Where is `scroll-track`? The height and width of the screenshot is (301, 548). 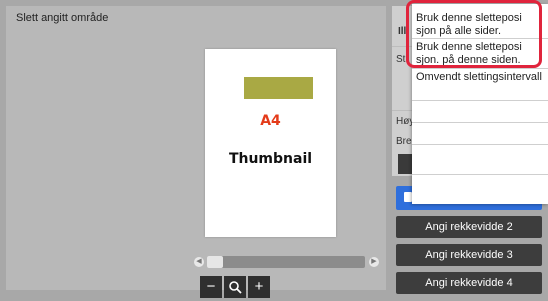
scroll-track is located at coordinates (286, 262).